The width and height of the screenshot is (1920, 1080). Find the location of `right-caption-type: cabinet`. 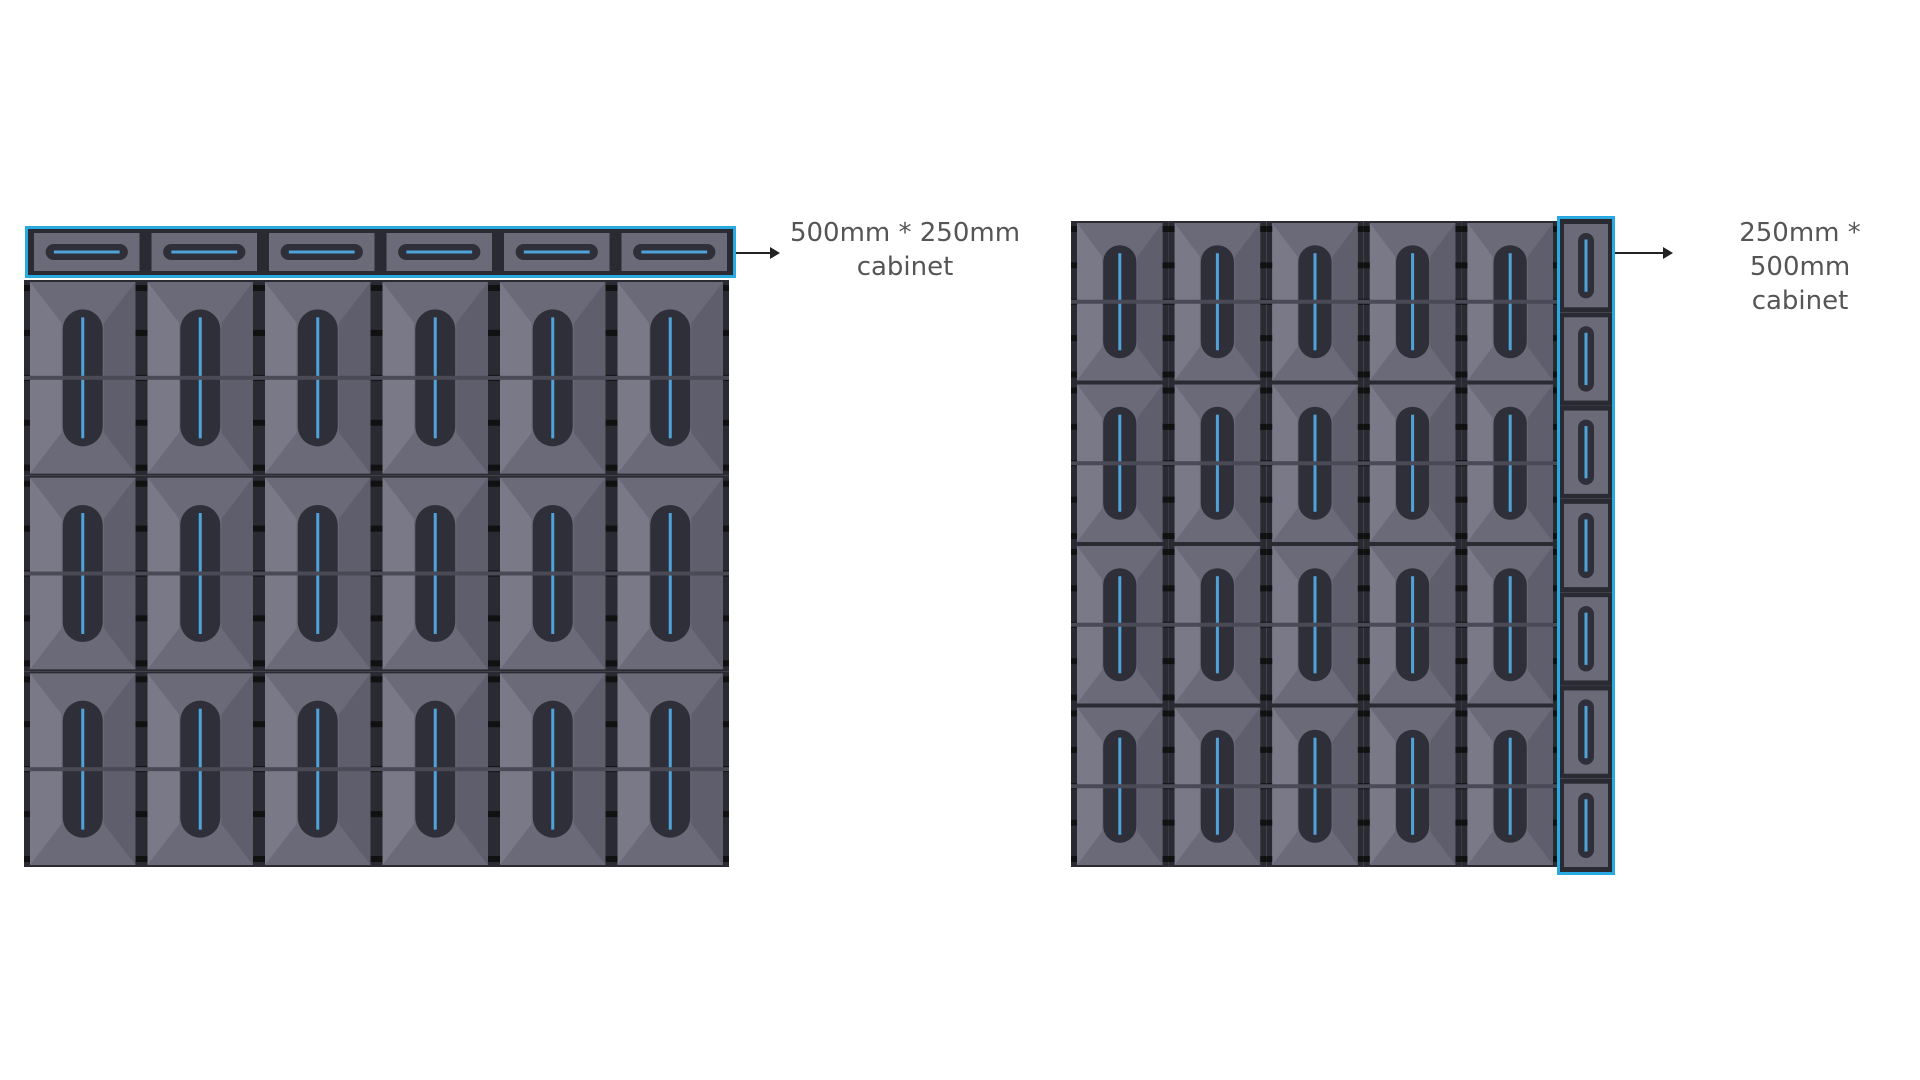

right-caption-type: cabinet is located at coordinates (1800, 301).